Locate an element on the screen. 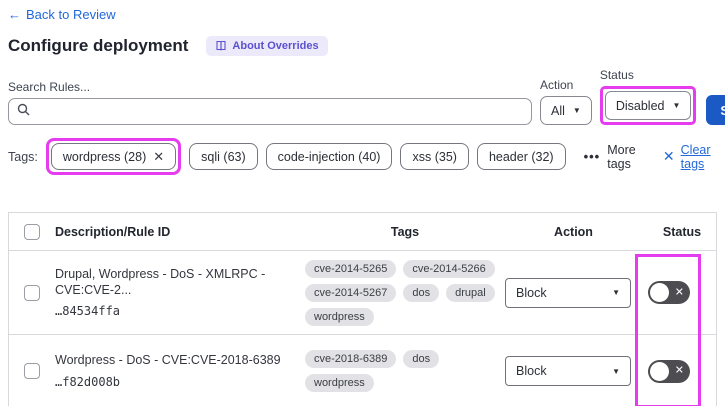  remove-tag-icon: ✕ is located at coordinates (158, 157).